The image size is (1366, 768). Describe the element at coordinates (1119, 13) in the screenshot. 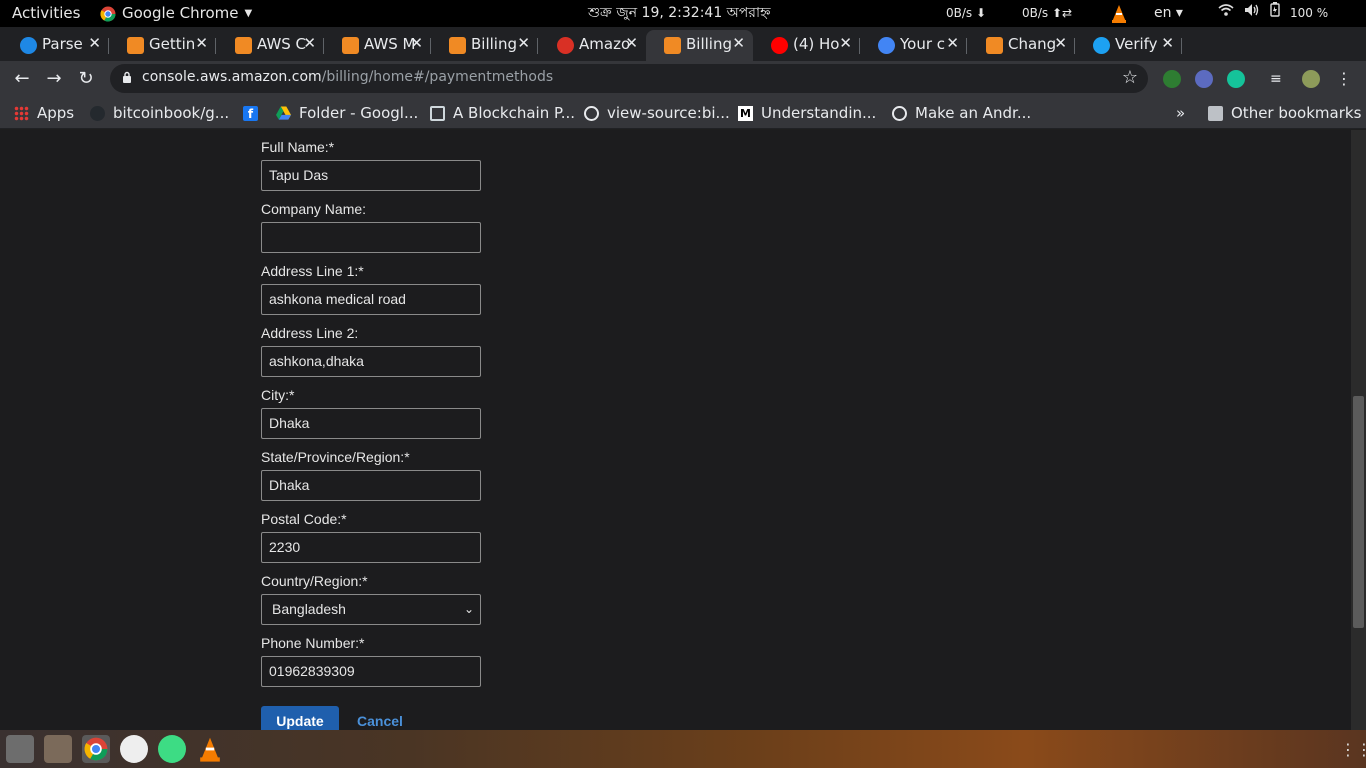

I see `vlc-tray-icon` at that location.